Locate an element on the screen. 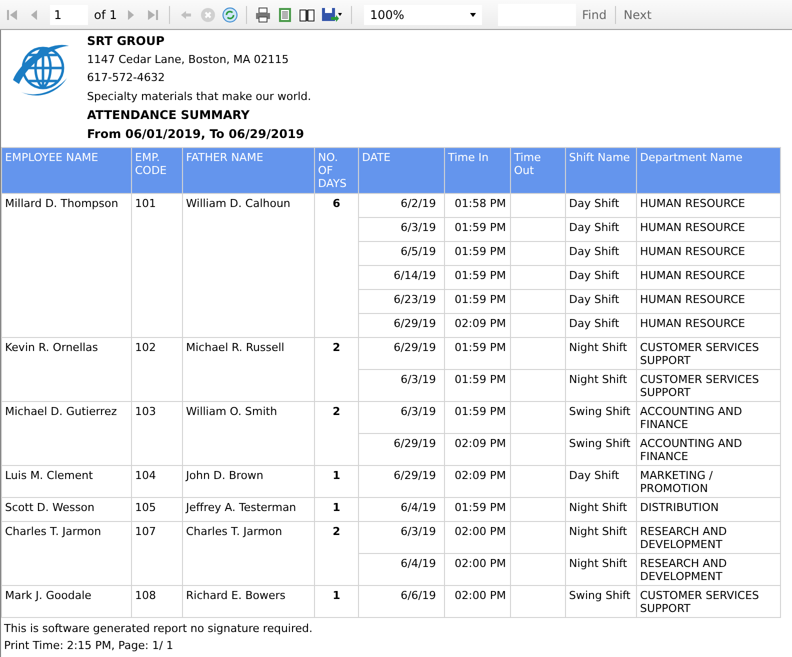 Image resolution: width=792 pixels, height=657 pixels. company-phone: 617-572-4632 is located at coordinates (126, 78).